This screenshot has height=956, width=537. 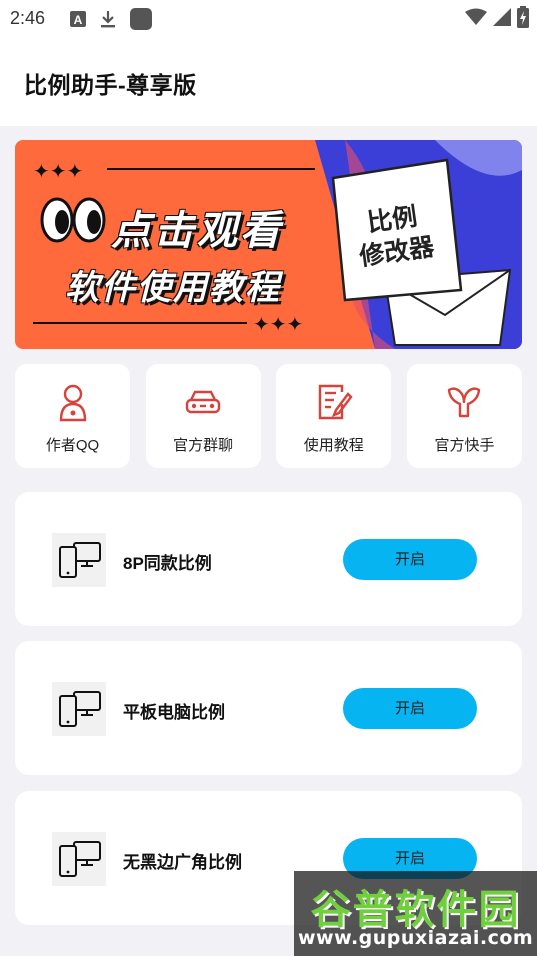 What do you see at coordinates (410, 559) in the screenshot?
I see `enable-button-8p: 开启` at bounding box center [410, 559].